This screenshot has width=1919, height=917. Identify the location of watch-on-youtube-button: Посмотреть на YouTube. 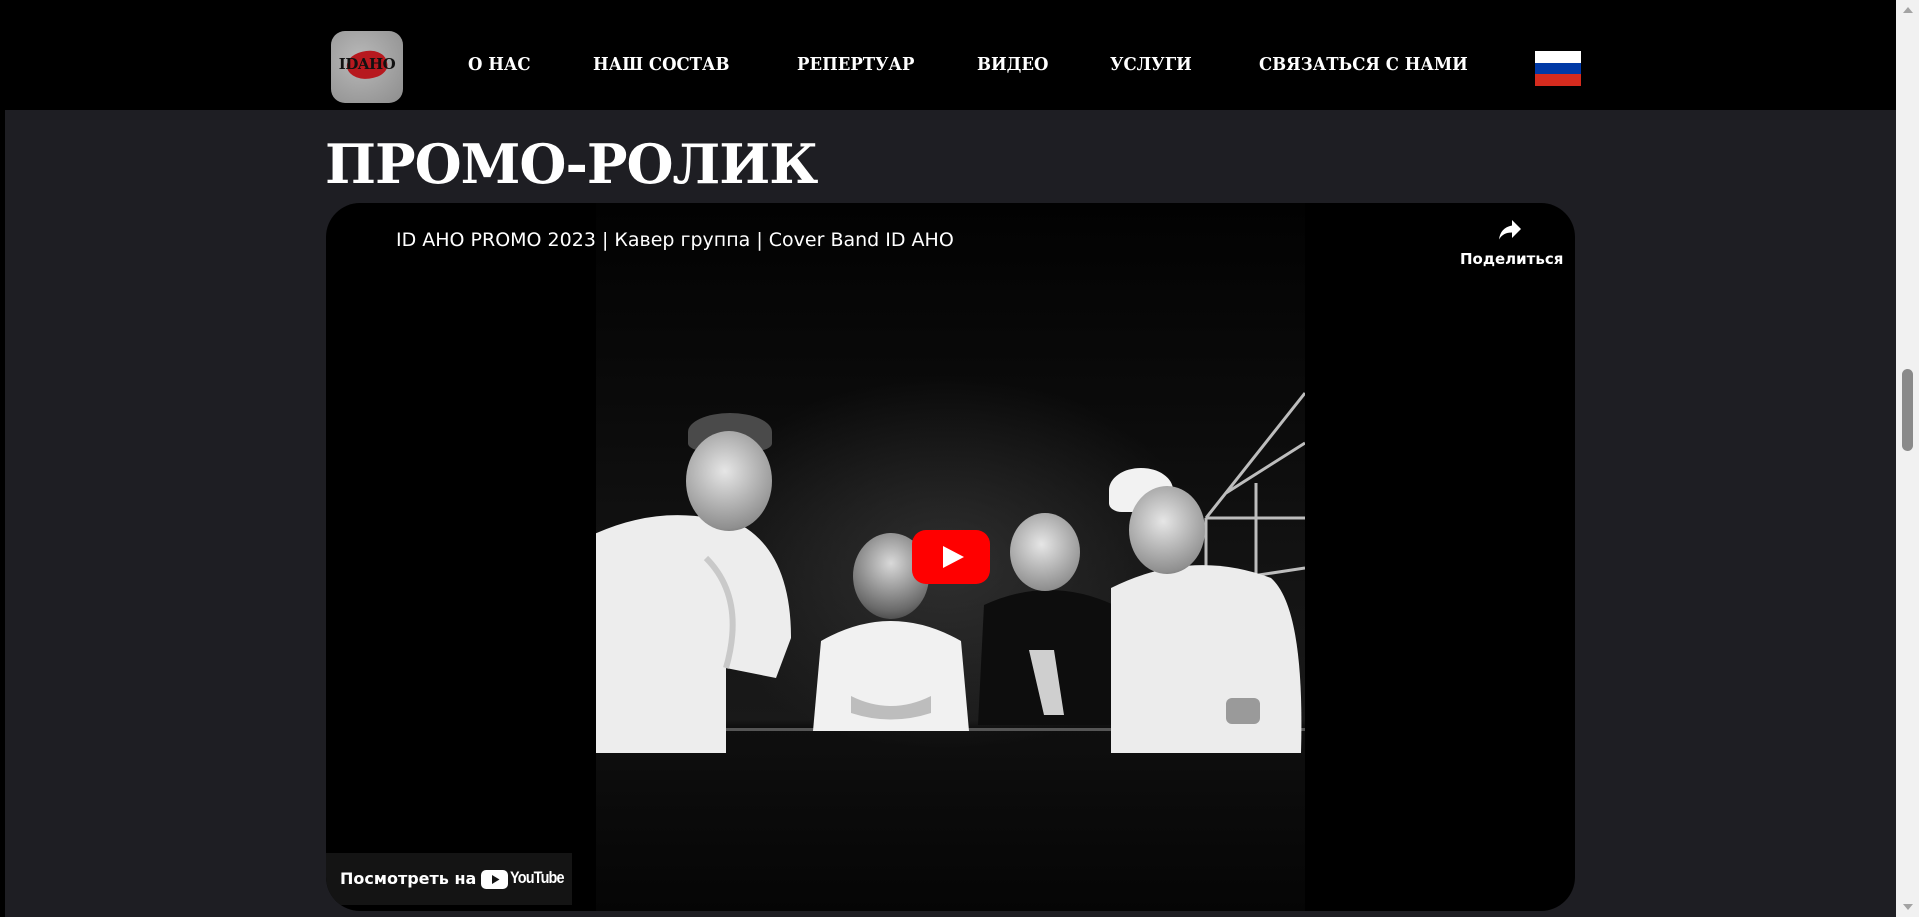
(449, 879).